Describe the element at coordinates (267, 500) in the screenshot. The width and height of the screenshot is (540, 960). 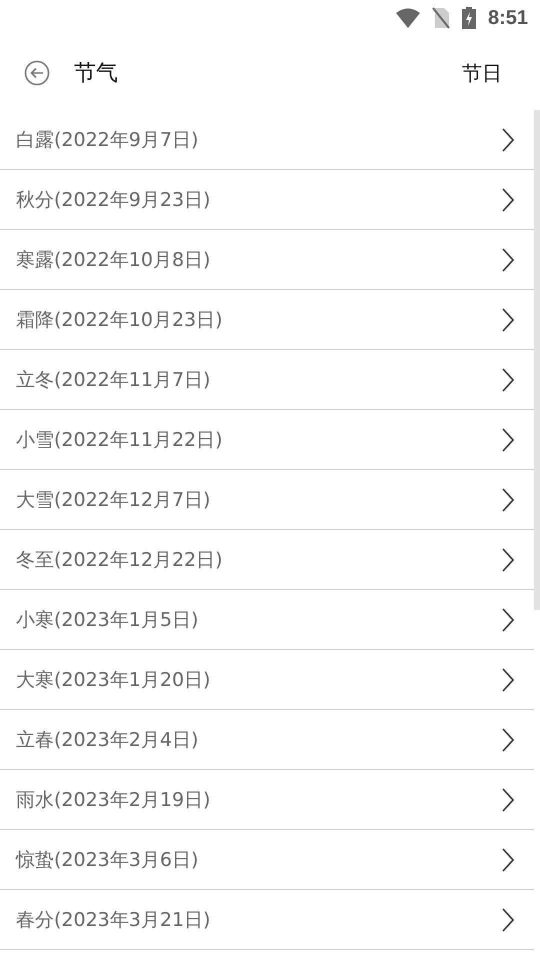
I see `list-item: 大雪(2022年12月7日)` at that location.